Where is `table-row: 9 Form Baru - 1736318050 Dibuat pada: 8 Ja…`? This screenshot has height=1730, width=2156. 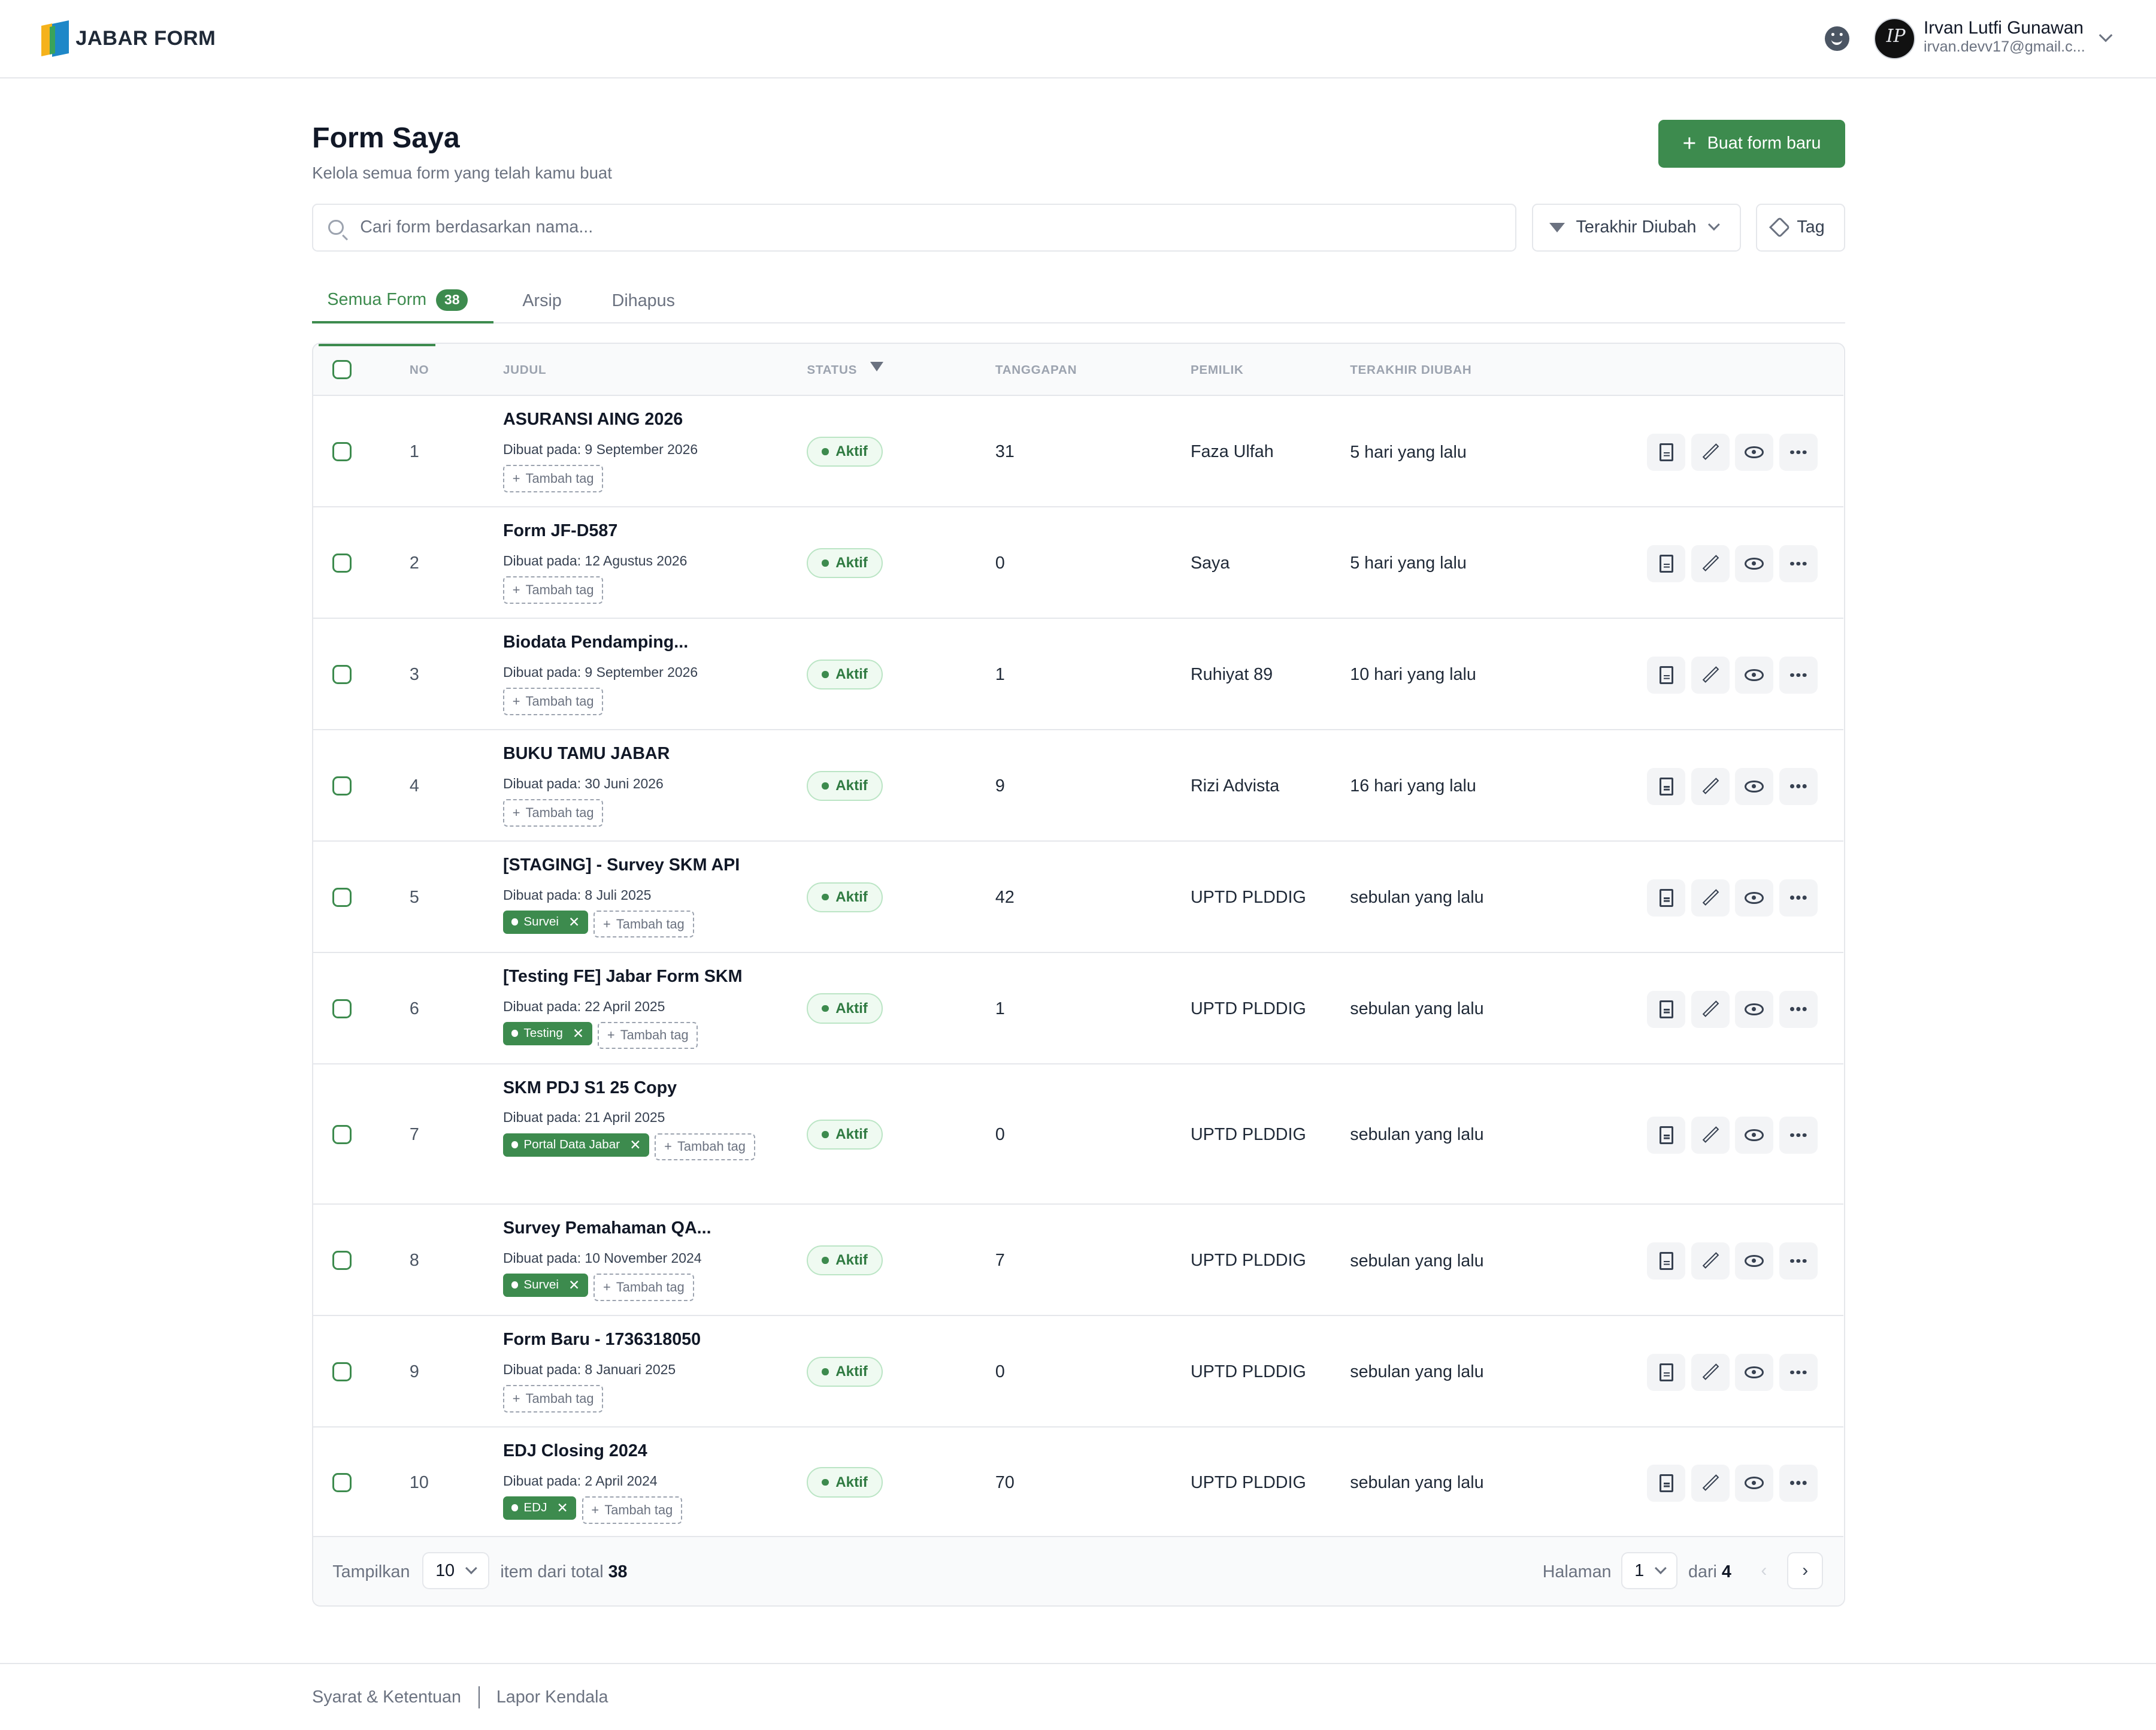 table-row: 9 Form Baru - 1736318050 Dibuat pada: 8 Ja… is located at coordinates (1078, 1372).